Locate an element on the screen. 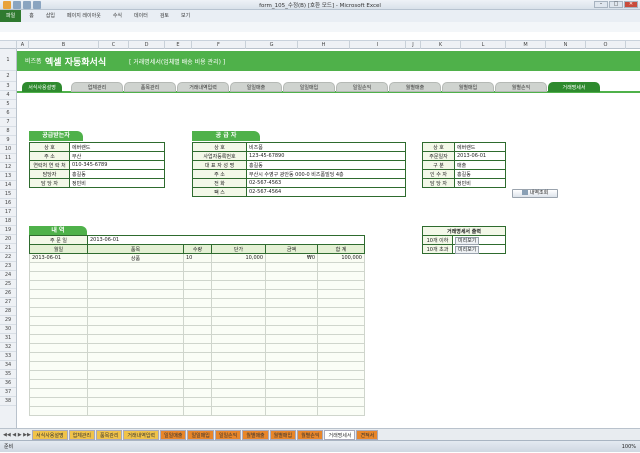 The image size is (640, 453). column-header: G is located at coordinates (272, 45).